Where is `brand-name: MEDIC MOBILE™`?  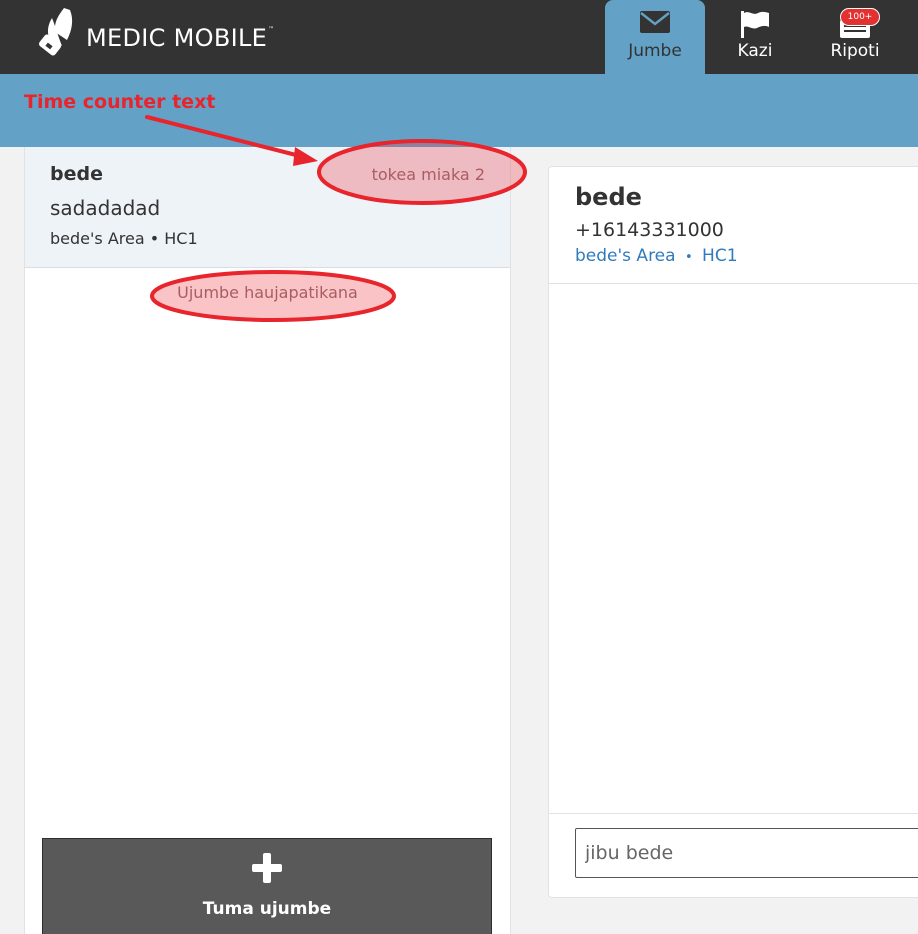 brand-name: MEDIC MOBILE™ is located at coordinates (180, 38).